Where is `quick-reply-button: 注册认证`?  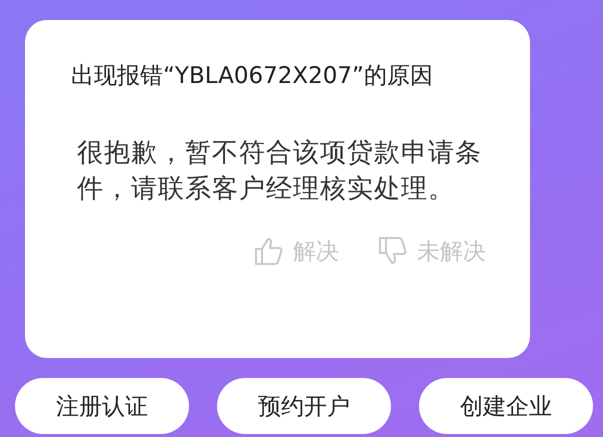
quick-reply-button: 注册认证 is located at coordinates (102, 406).